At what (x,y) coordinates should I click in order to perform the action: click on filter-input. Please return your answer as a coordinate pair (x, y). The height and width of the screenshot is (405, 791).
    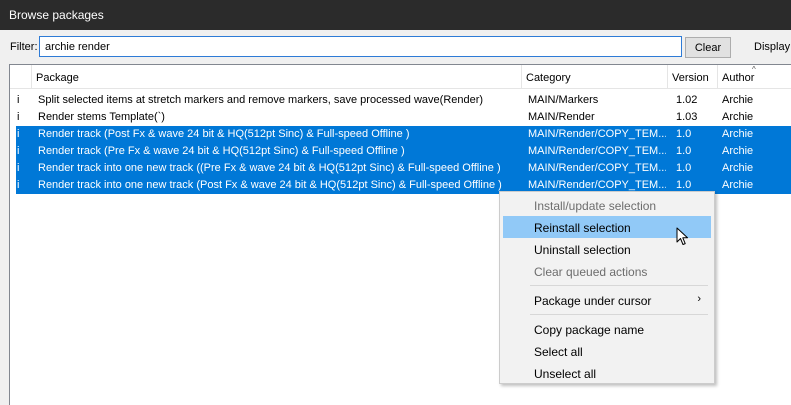
    Looking at the image, I should click on (360, 46).